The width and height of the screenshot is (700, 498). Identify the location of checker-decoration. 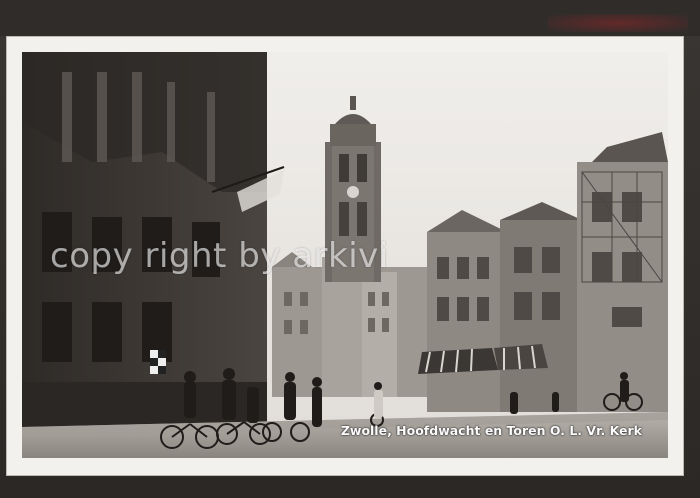
(158, 362).